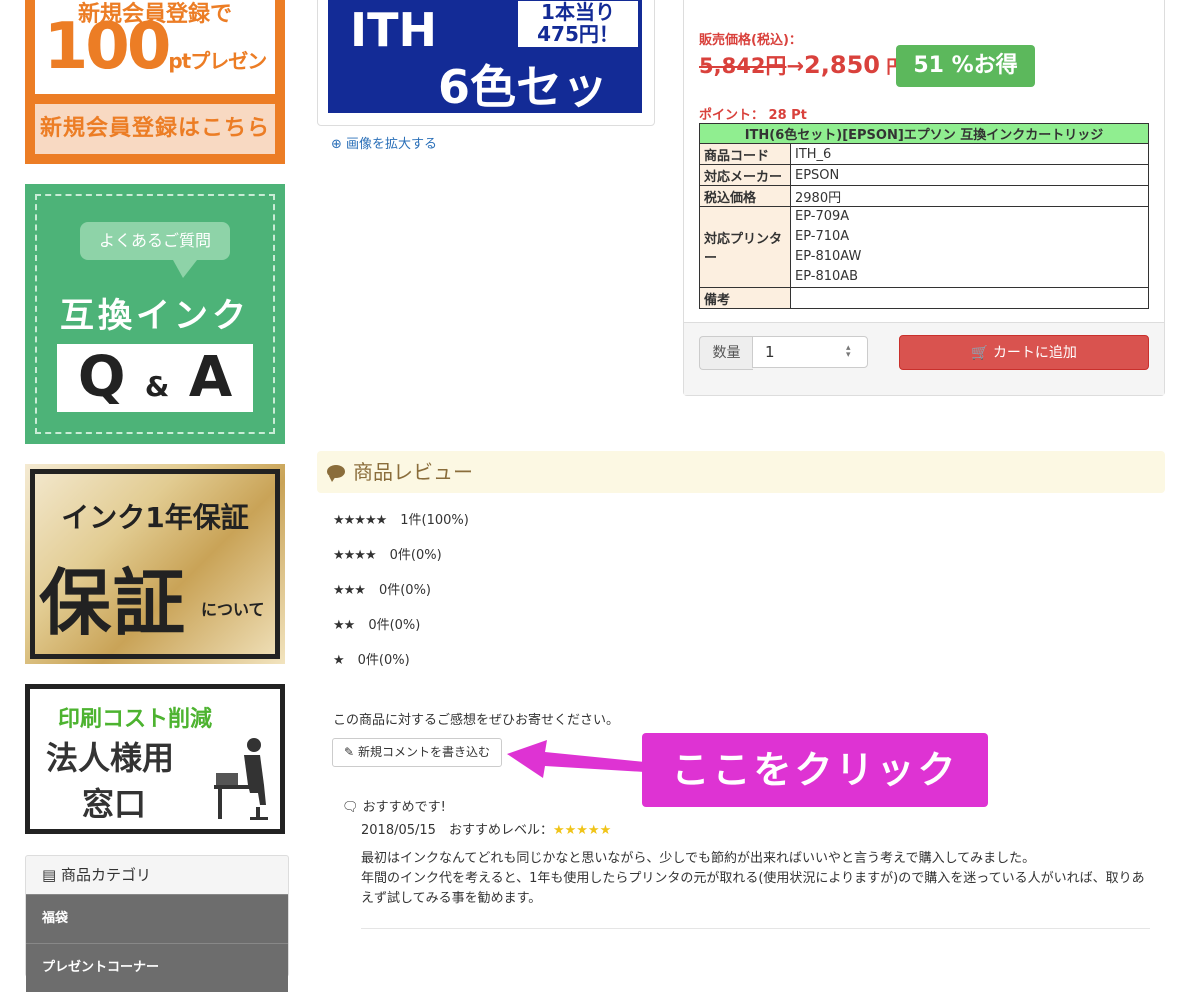  I want to click on qa-banner-title: 互換インク, so click(155, 316).